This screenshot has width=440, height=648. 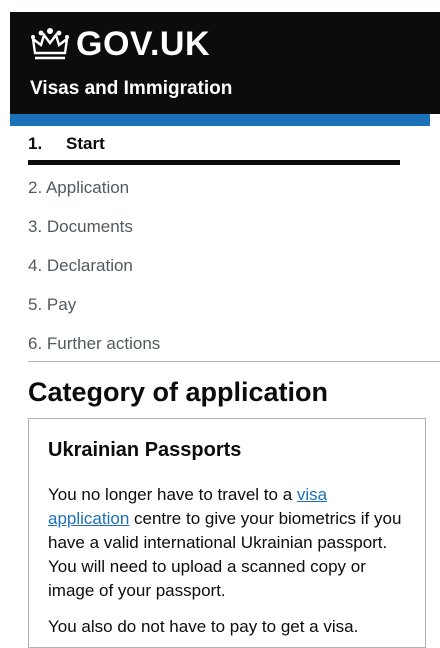 What do you see at coordinates (145, 450) in the screenshot?
I see `panel-title: Ukrainian Passports` at bounding box center [145, 450].